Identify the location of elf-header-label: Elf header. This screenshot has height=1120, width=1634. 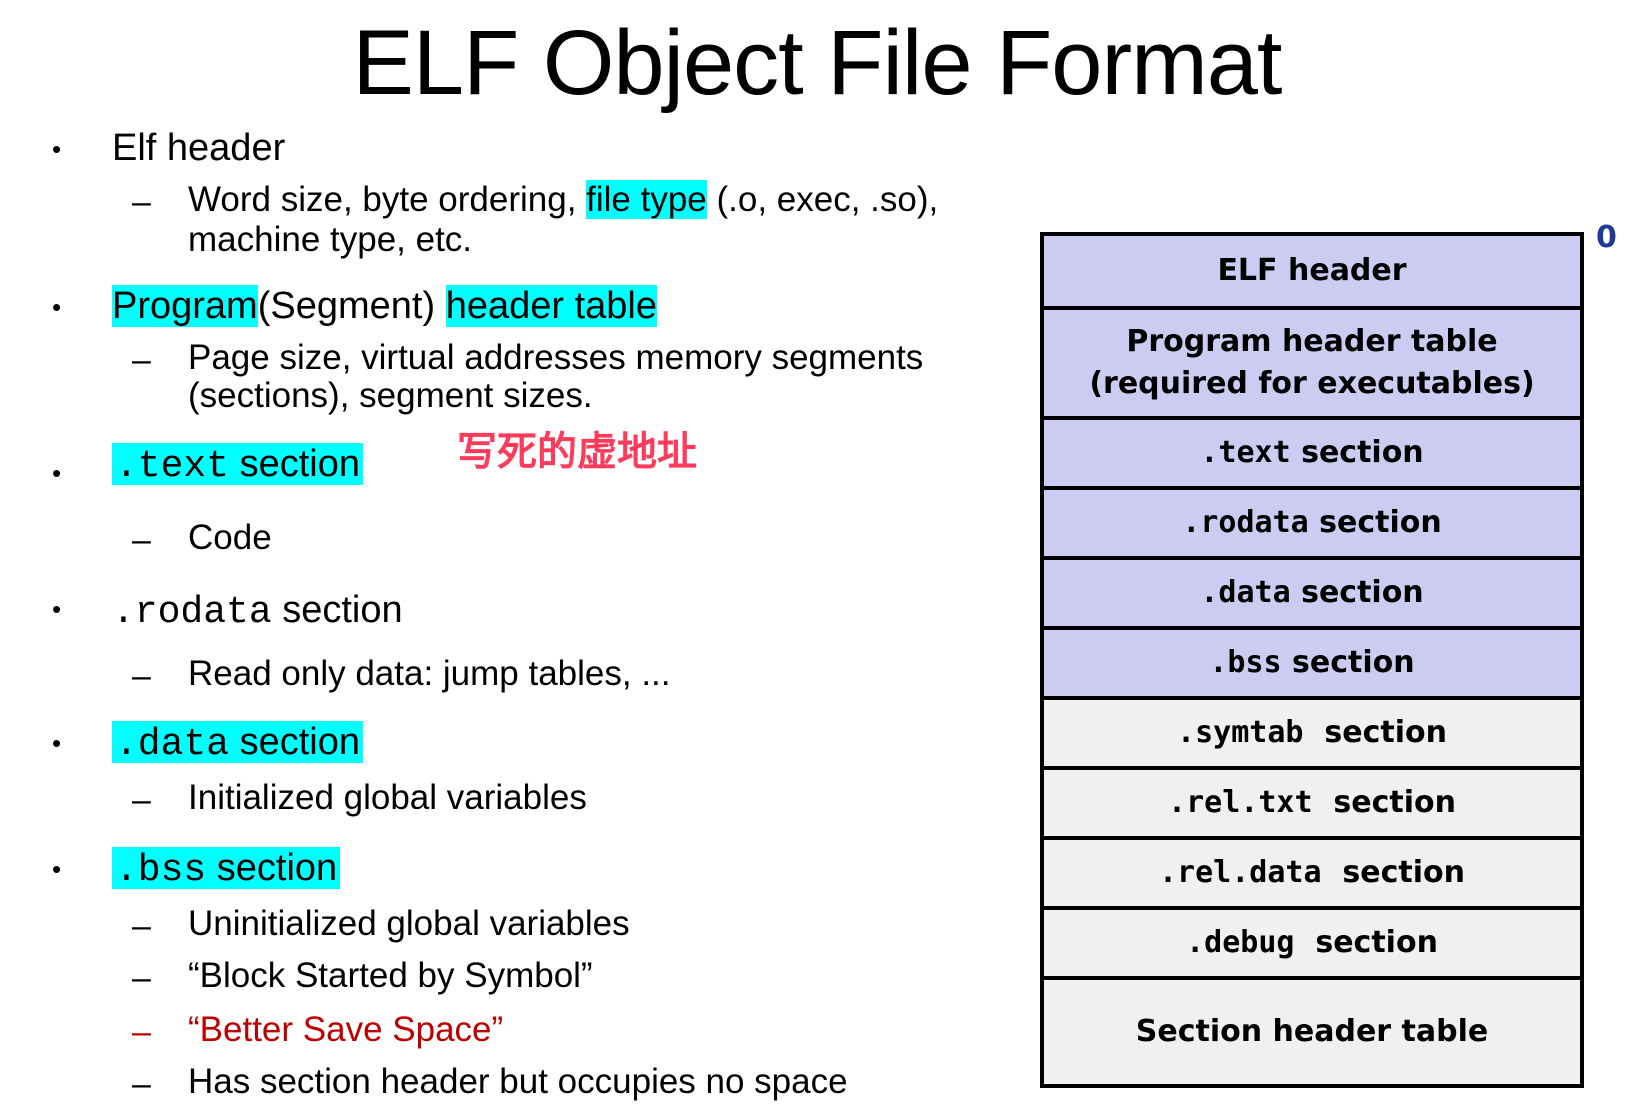
(199, 148).